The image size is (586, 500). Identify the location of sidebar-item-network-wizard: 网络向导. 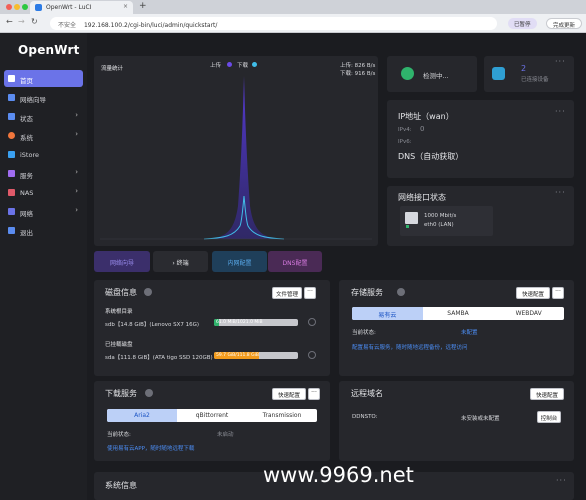
(43, 97).